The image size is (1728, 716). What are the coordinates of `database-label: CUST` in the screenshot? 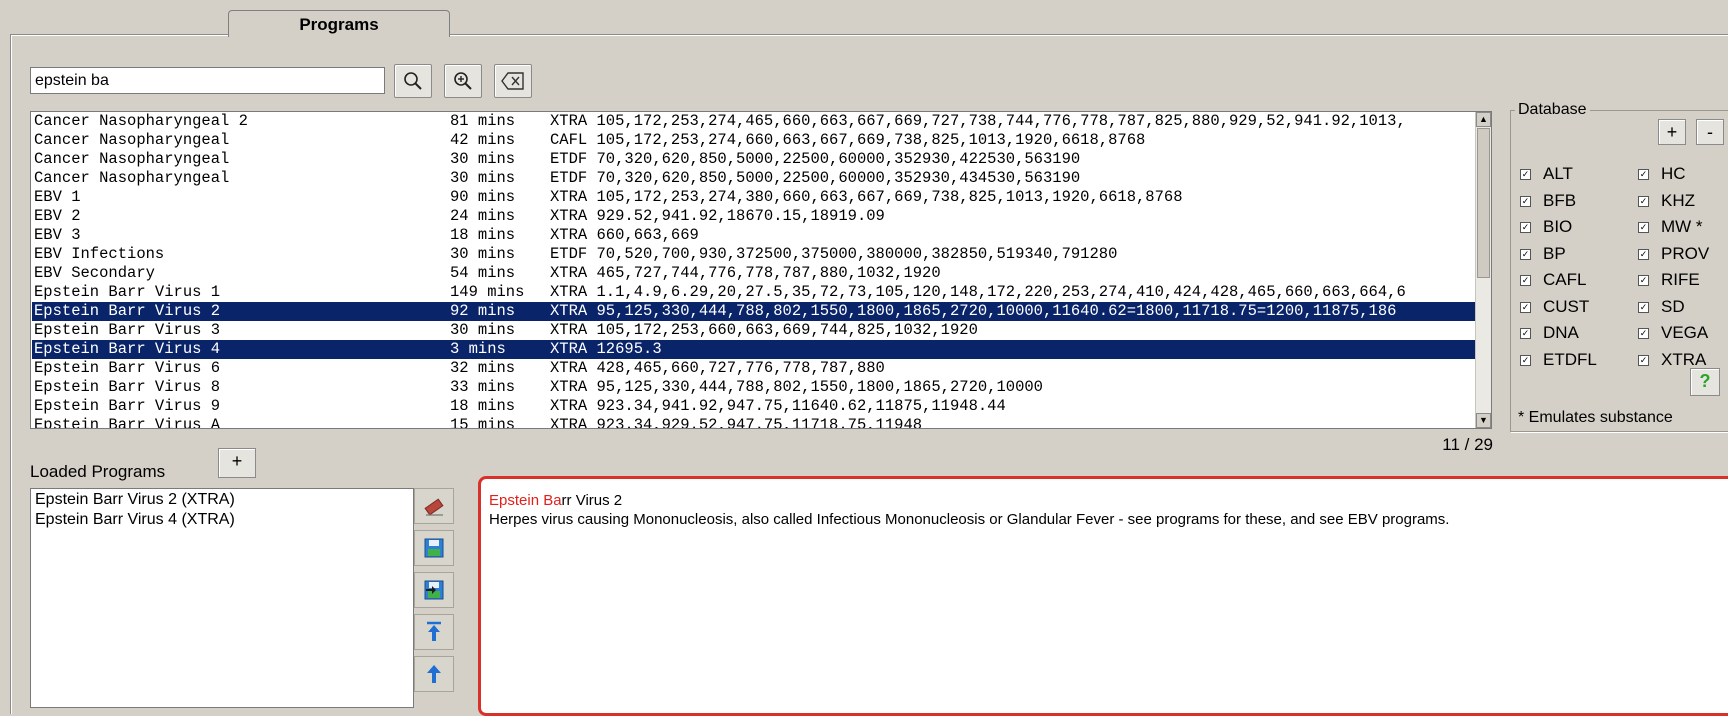 It's located at (1566, 306).